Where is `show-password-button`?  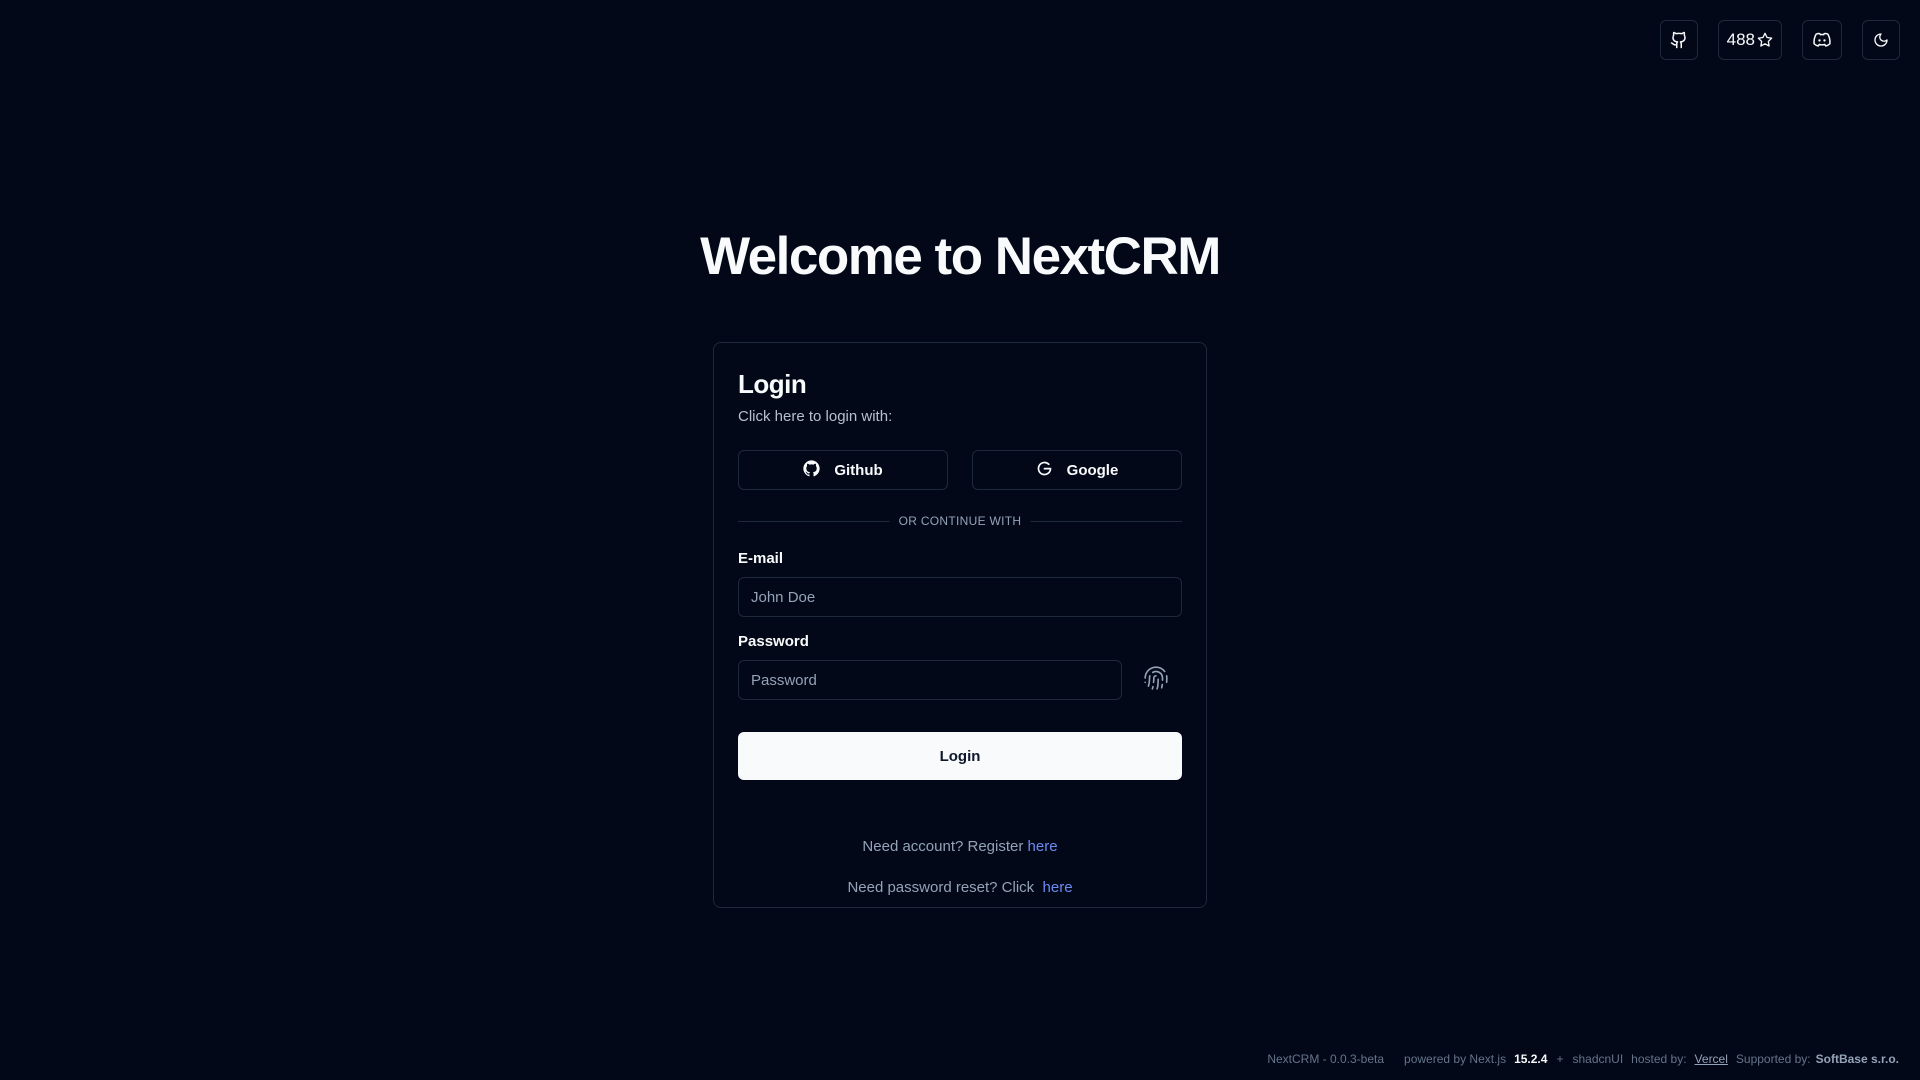 show-password-button is located at coordinates (1156, 680).